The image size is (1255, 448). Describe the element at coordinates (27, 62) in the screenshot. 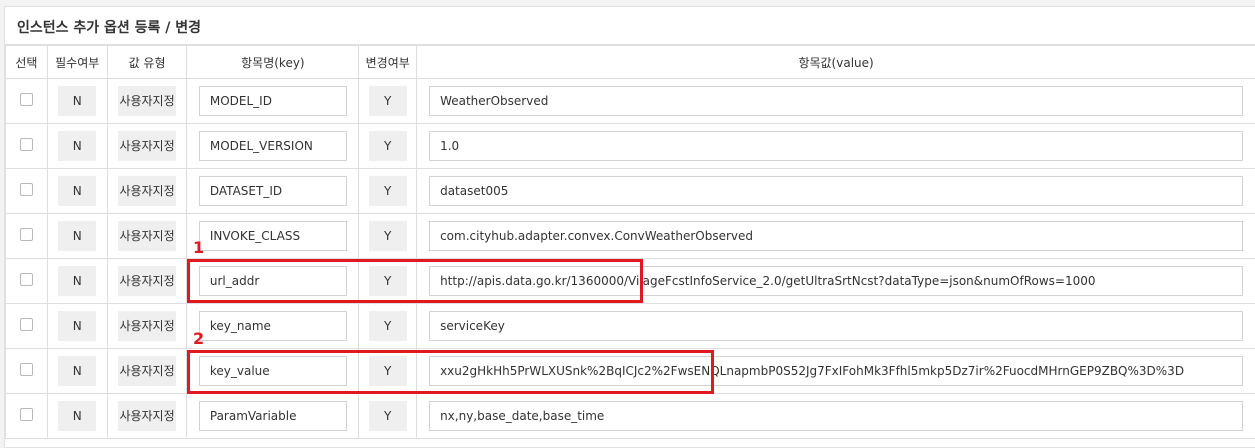

I see `col-header-select: 선택` at that location.